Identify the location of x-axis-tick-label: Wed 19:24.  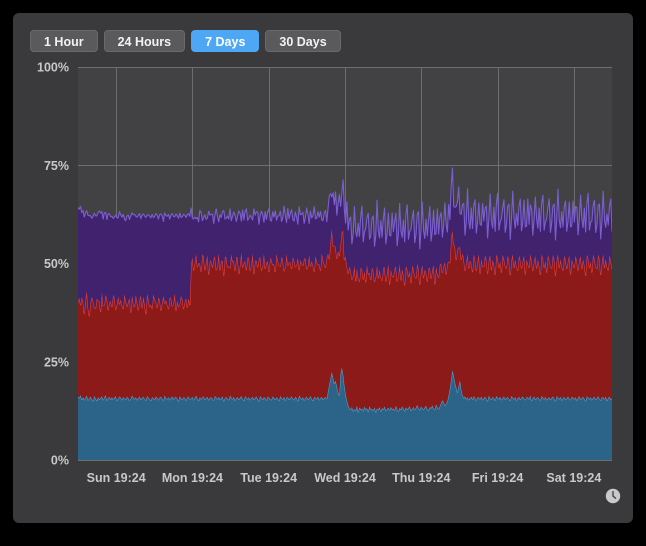
(345, 478).